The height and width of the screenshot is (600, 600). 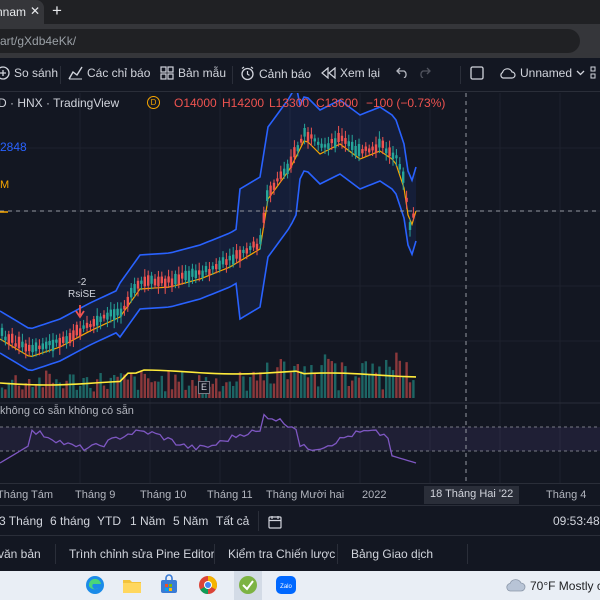 What do you see at coordinates (402, 72) in the screenshot?
I see `undo-button` at bounding box center [402, 72].